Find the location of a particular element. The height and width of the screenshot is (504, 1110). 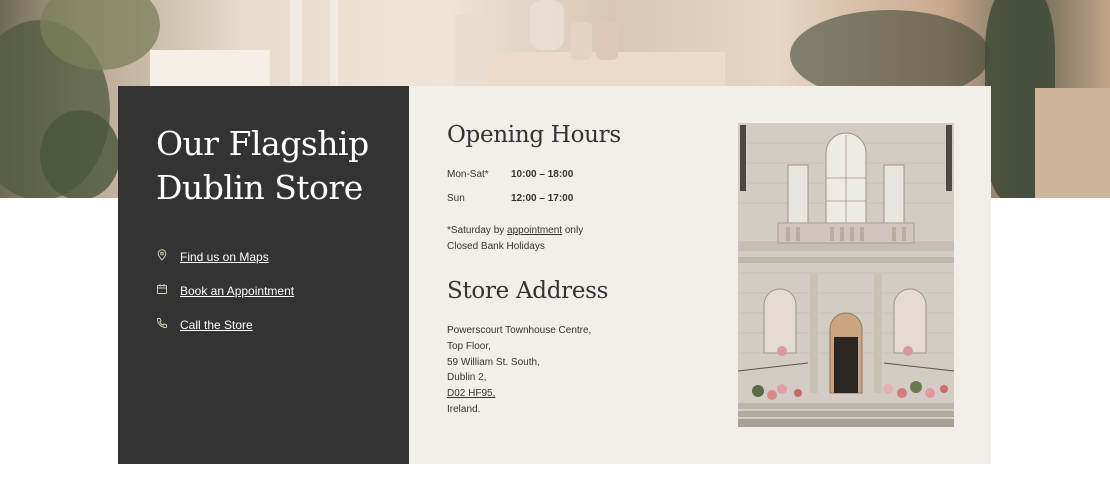

map-pin-icon is located at coordinates (162, 256).